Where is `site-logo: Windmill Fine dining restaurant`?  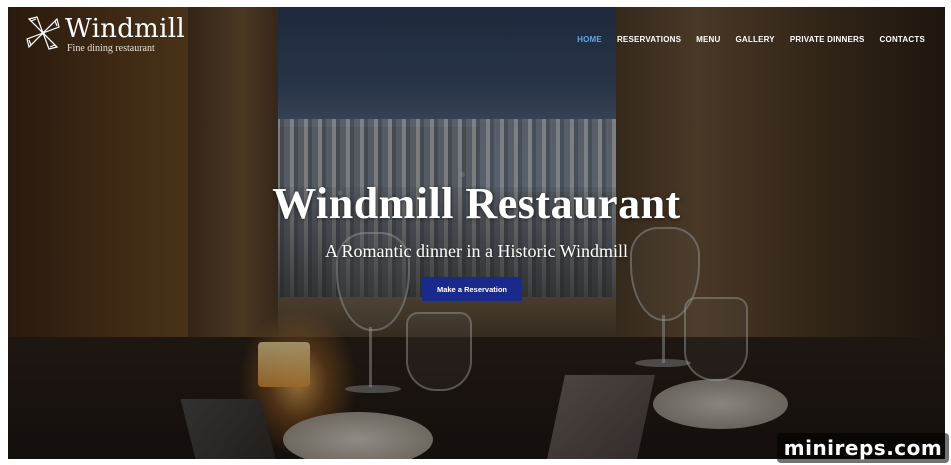
site-logo: Windmill Fine dining restaurant is located at coordinates (105, 35).